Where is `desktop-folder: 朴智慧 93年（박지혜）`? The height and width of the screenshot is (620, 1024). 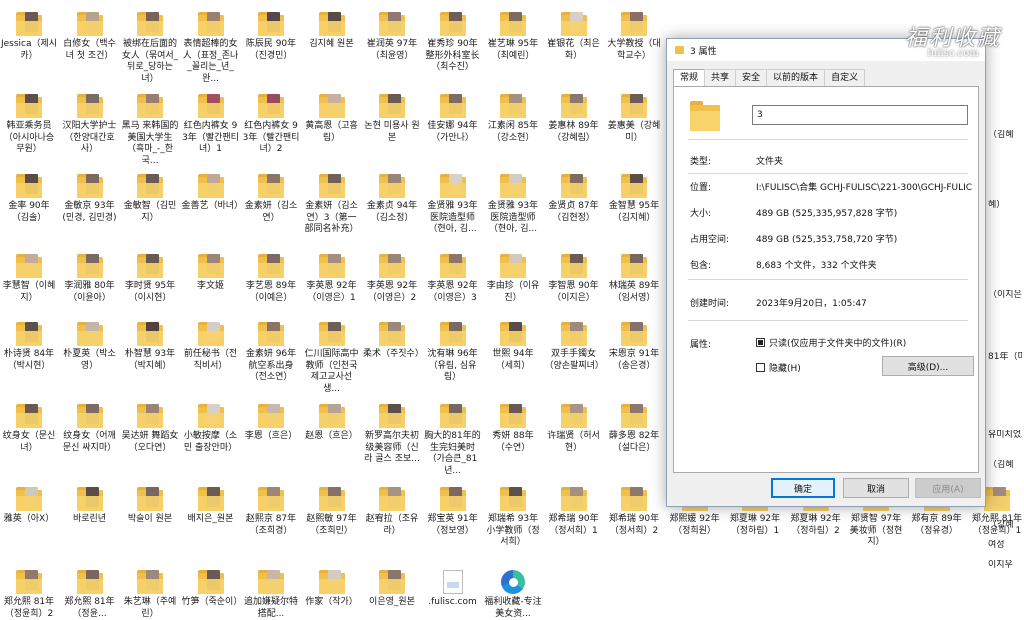
desktop-folder: 朴智慧 93年（박지혜） is located at coordinates (150, 347).